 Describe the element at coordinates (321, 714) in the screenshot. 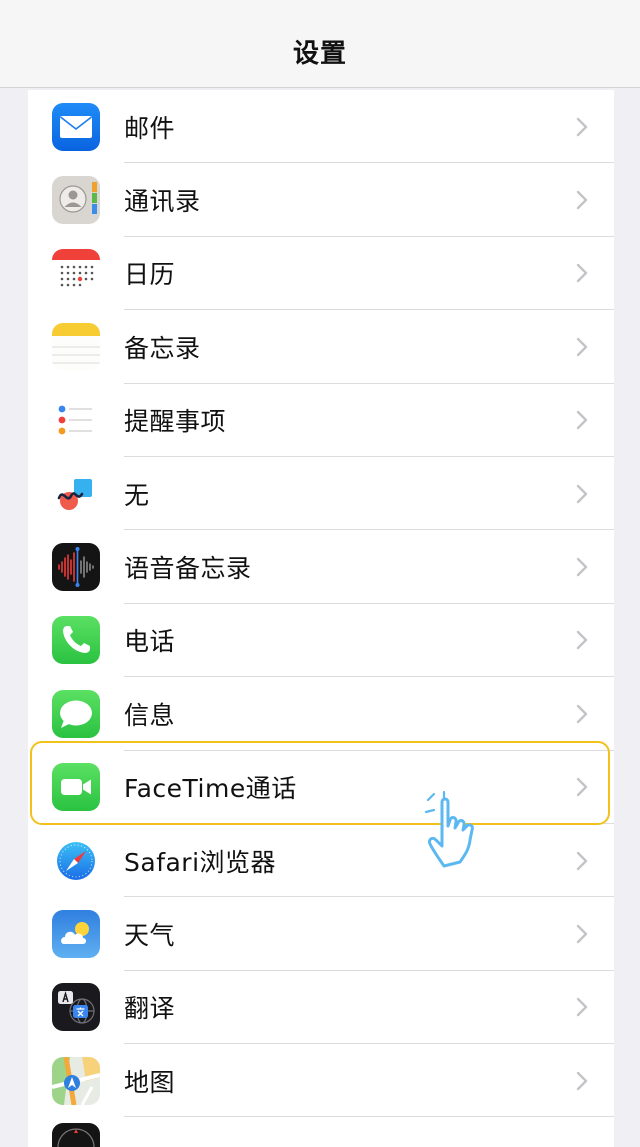

I see `settings-row-messages: 信息` at that location.